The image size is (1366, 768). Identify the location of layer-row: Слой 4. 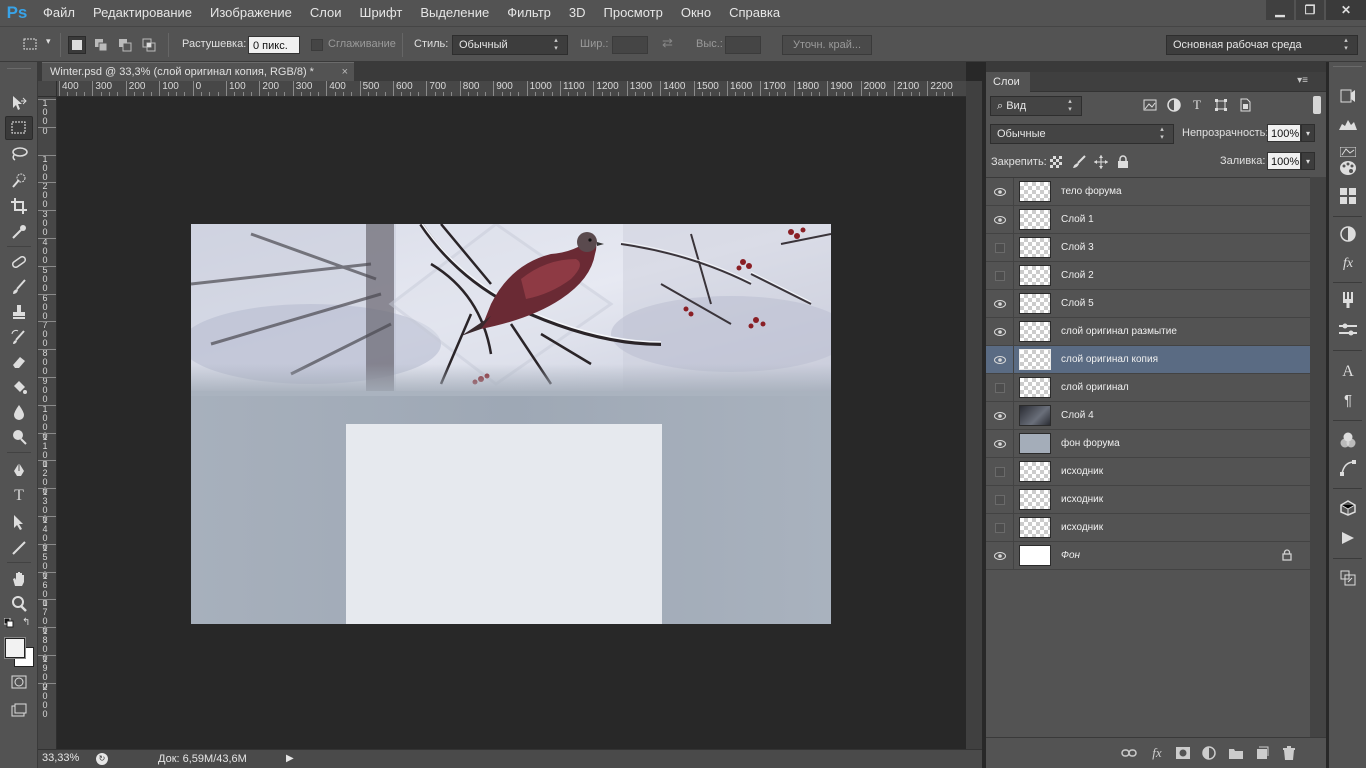
(1148, 416).